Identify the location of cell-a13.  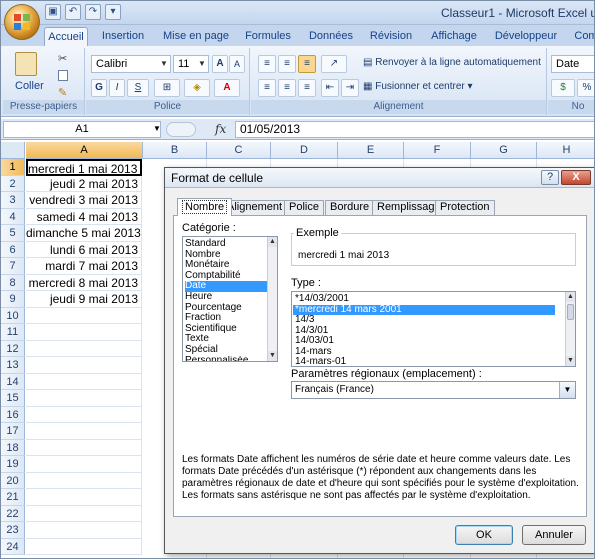
(84, 365).